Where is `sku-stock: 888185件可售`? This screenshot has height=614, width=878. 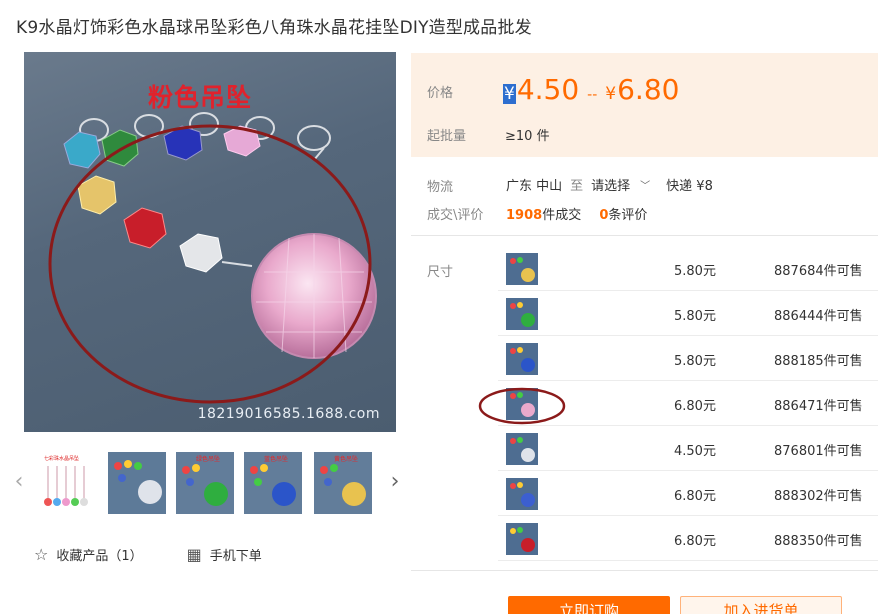 sku-stock: 888185件可售 is located at coordinates (818, 361).